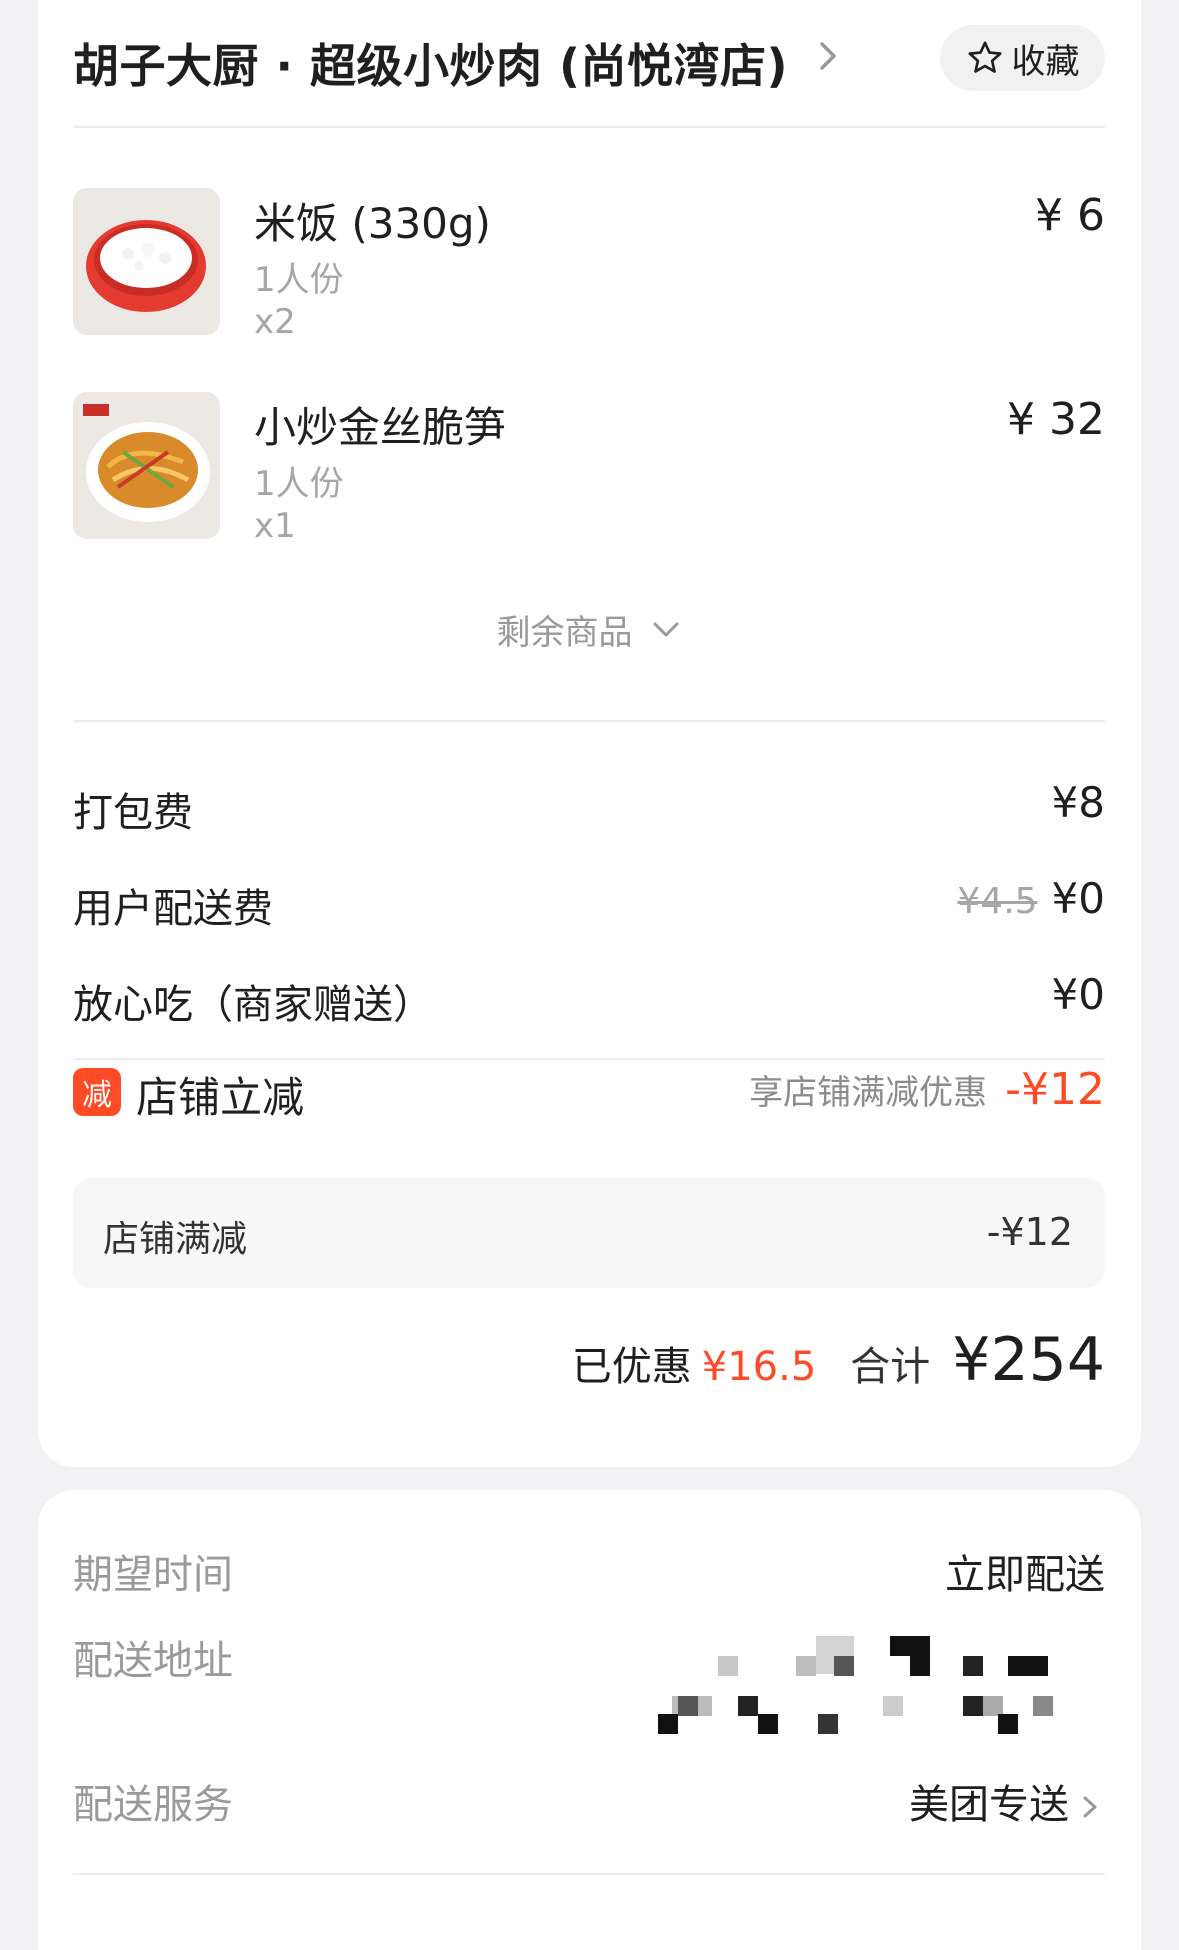  I want to click on promo-detail-value: -¥12, so click(1029, 1232).